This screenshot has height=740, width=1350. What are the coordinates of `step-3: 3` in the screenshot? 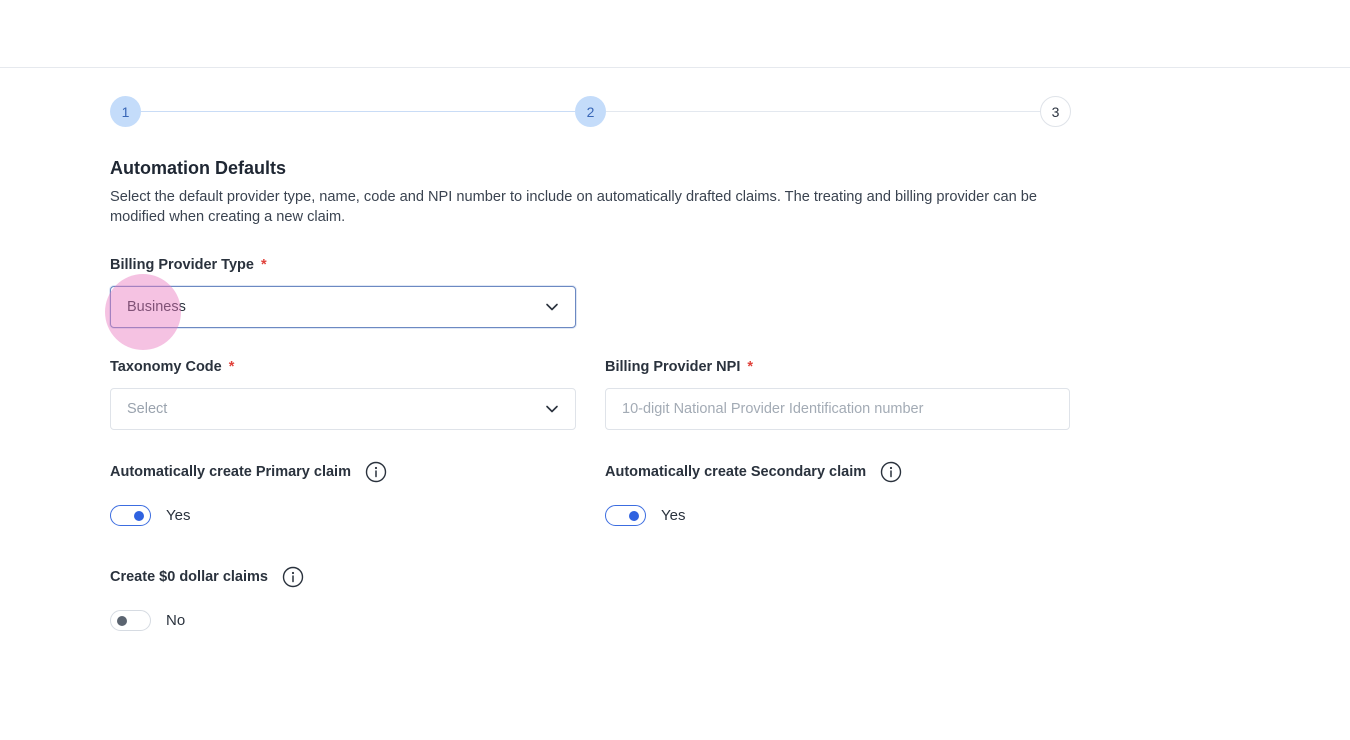 It's located at (1055, 111).